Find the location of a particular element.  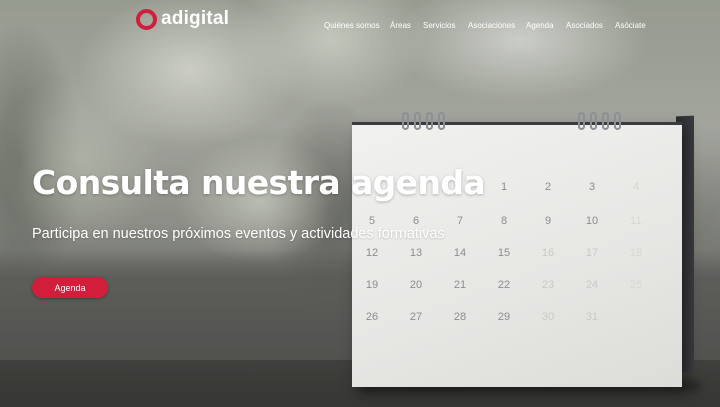

calendar-day-number: 16 is located at coordinates (548, 253).